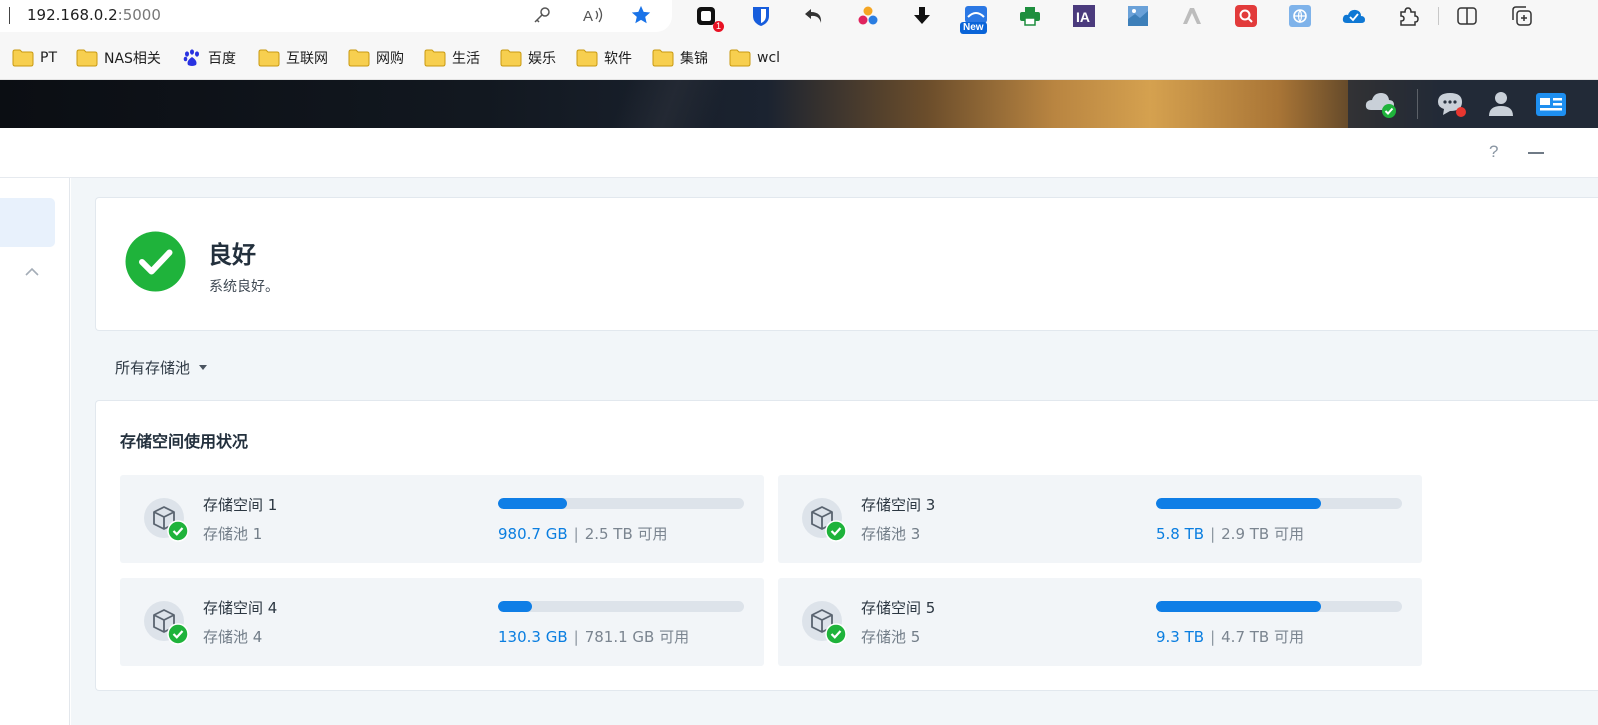 The height and width of the screenshot is (725, 1598). Describe the element at coordinates (1417, 104) in the screenshot. I see `tray-separator` at that location.